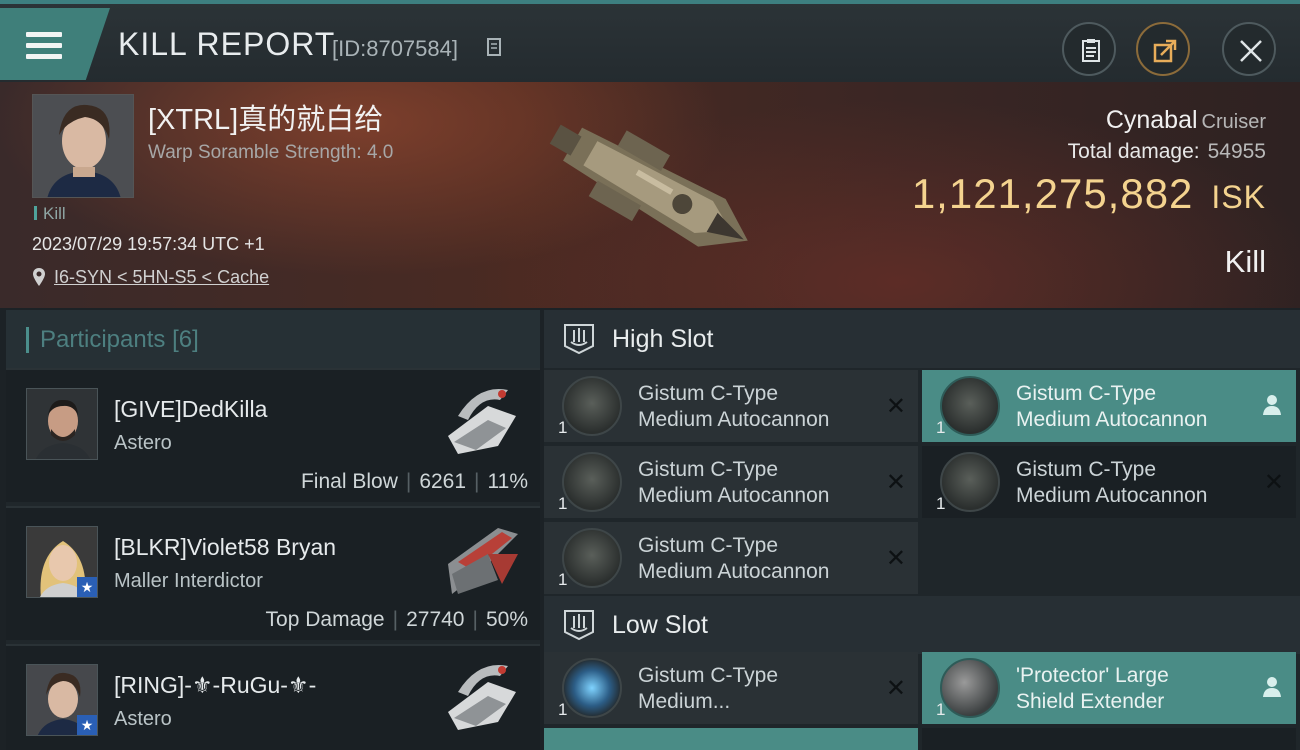  I want to click on victim-name: [XTRL]真的就白给, so click(266, 120).